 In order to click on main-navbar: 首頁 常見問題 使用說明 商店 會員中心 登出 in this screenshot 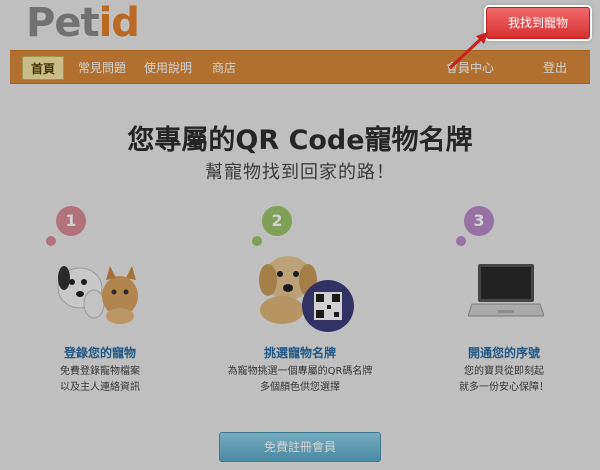, I will do `click(300, 67)`.